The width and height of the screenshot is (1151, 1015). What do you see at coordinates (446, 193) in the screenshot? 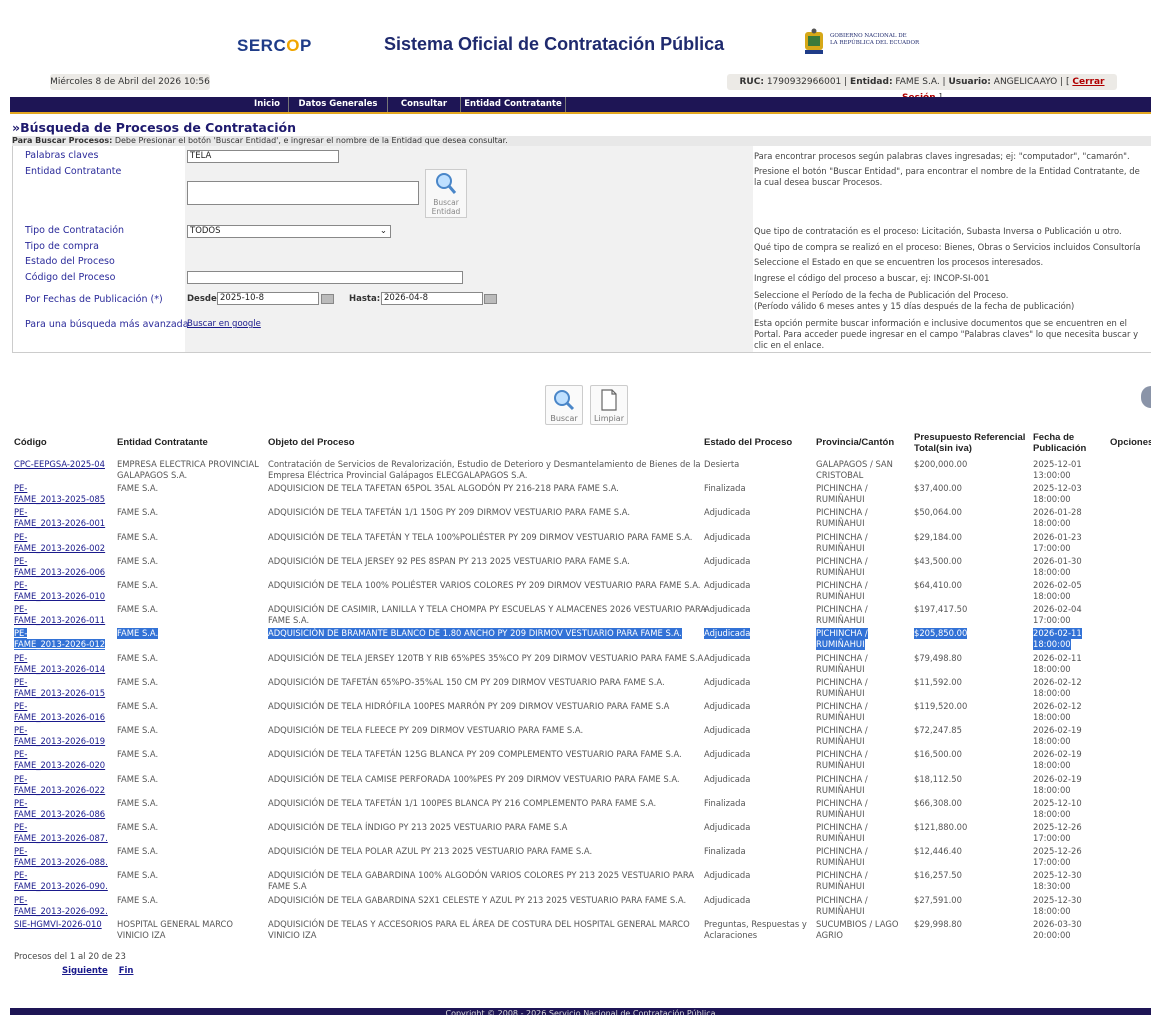
I see `search-entity-button: Buscar Entidad` at bounding box center [446, 193].